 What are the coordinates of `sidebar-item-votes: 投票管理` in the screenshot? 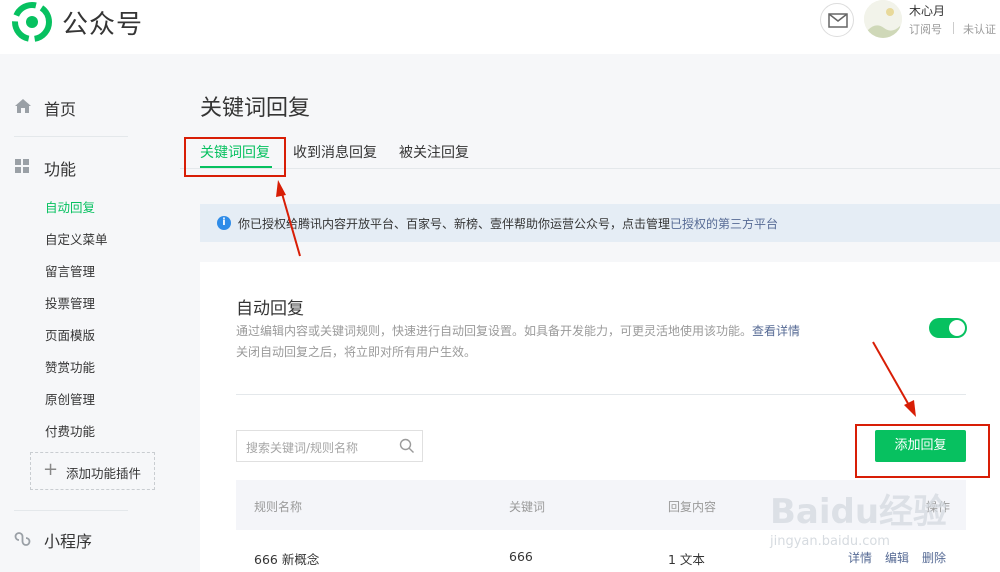 It's located at (70, 302).